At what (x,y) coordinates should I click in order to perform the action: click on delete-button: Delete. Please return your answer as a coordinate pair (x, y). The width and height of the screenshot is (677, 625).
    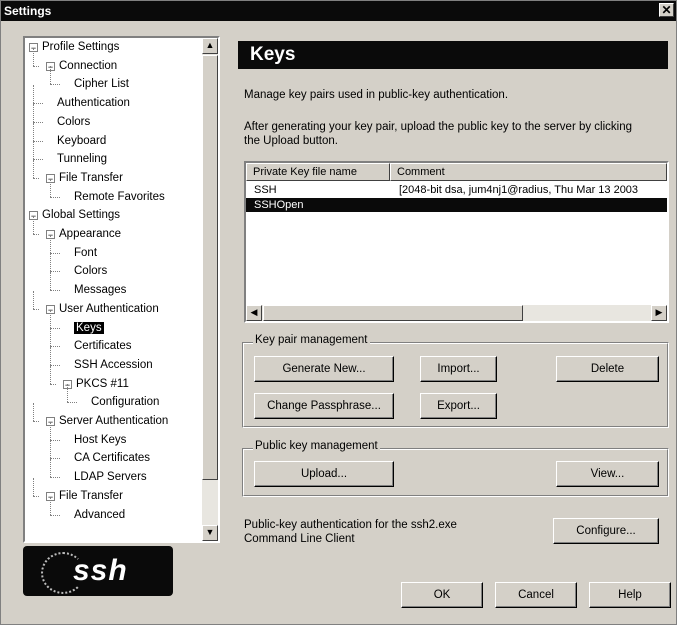
    Looking at the image, I should click on (607, 369).